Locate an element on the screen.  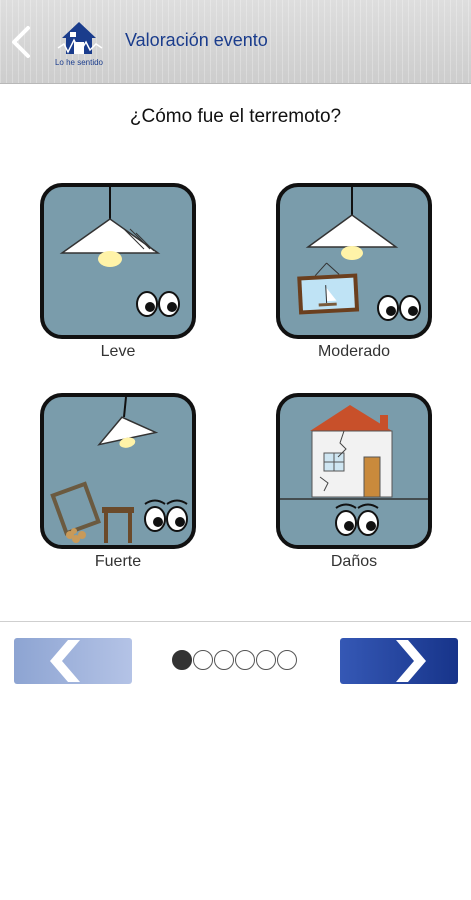
app-logo: Lo he sentido is located at coordinates (79, 44).